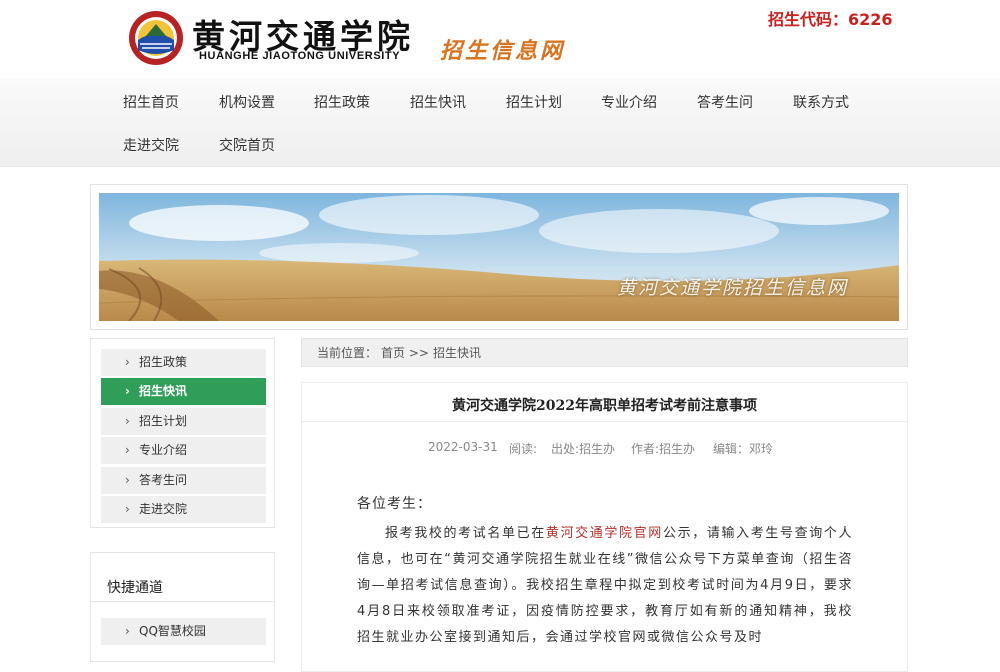 The image size is (1000, 672). I want to click on nav-item-contact: 联系方式, so click(821, 102).